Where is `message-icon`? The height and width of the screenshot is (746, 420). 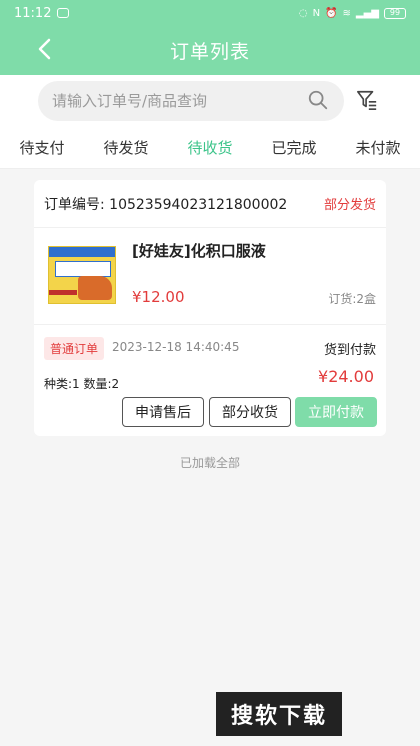
message-icon is located at coordinates (63, 13).